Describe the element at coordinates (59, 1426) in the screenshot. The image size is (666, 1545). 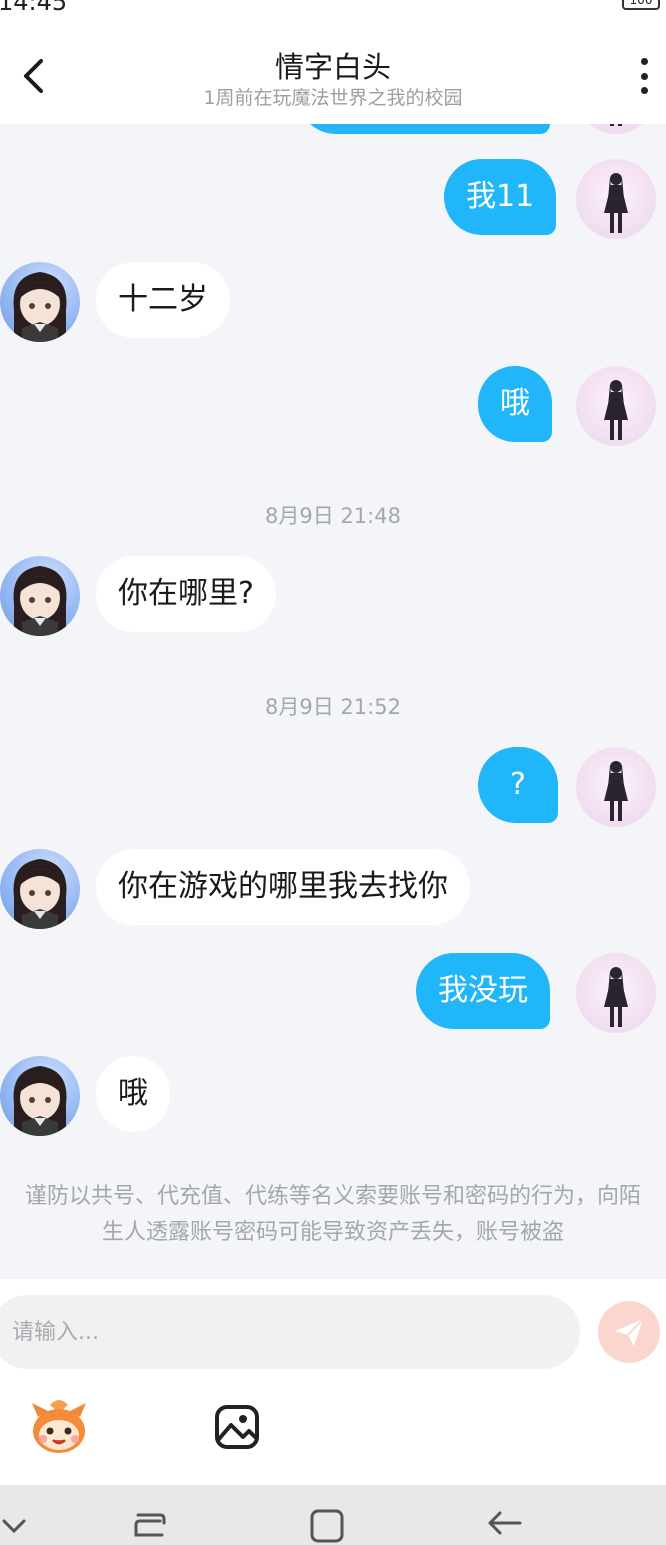
I see `emoji-icon` at that location.